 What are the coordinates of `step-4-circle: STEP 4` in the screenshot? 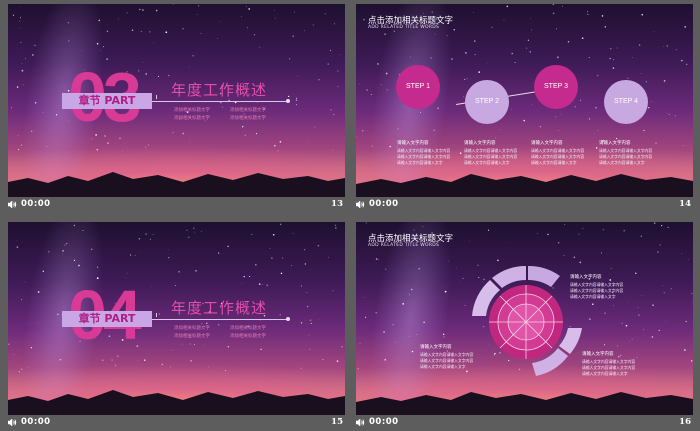 It's located at (626, 102).